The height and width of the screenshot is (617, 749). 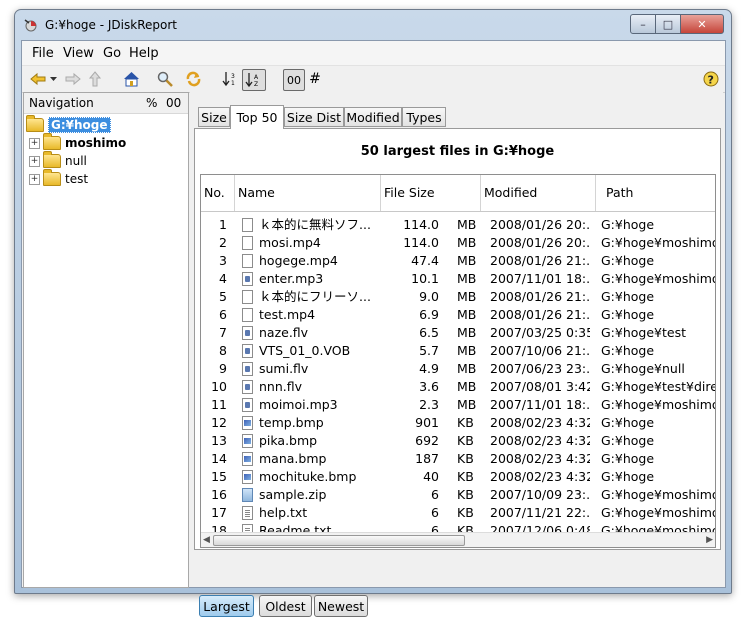 I want to click on cell-size: 901, so click(x=427, y=422).